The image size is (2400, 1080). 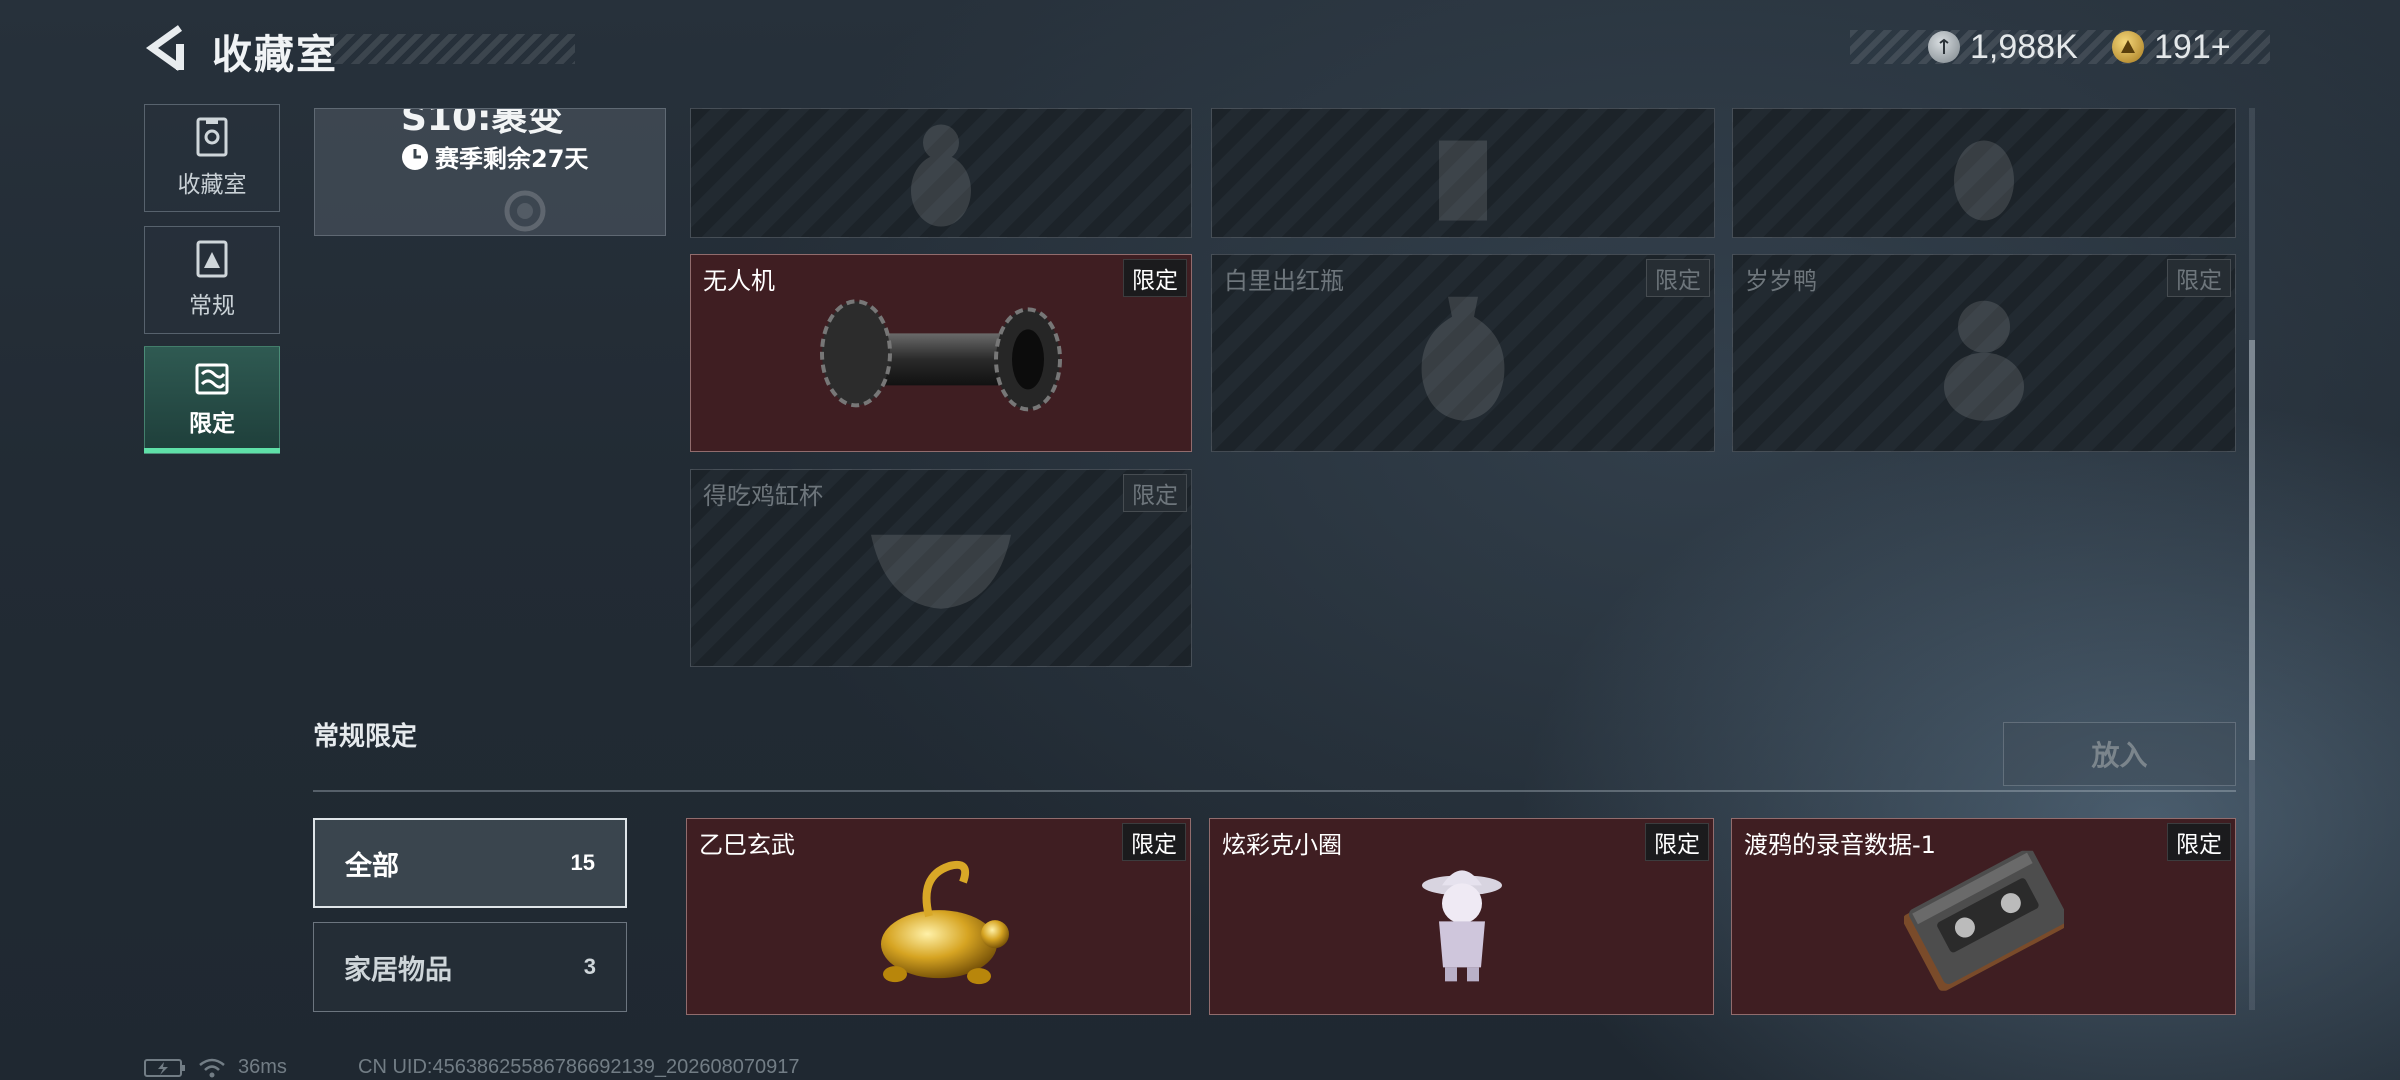 I want to click on status-bar: 36ms, so click(x=215, y=1067).